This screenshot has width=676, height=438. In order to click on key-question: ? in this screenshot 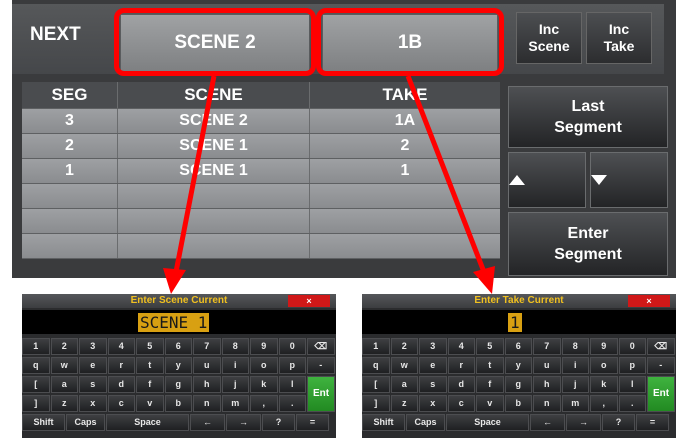, I will do `click(278, 422)`.